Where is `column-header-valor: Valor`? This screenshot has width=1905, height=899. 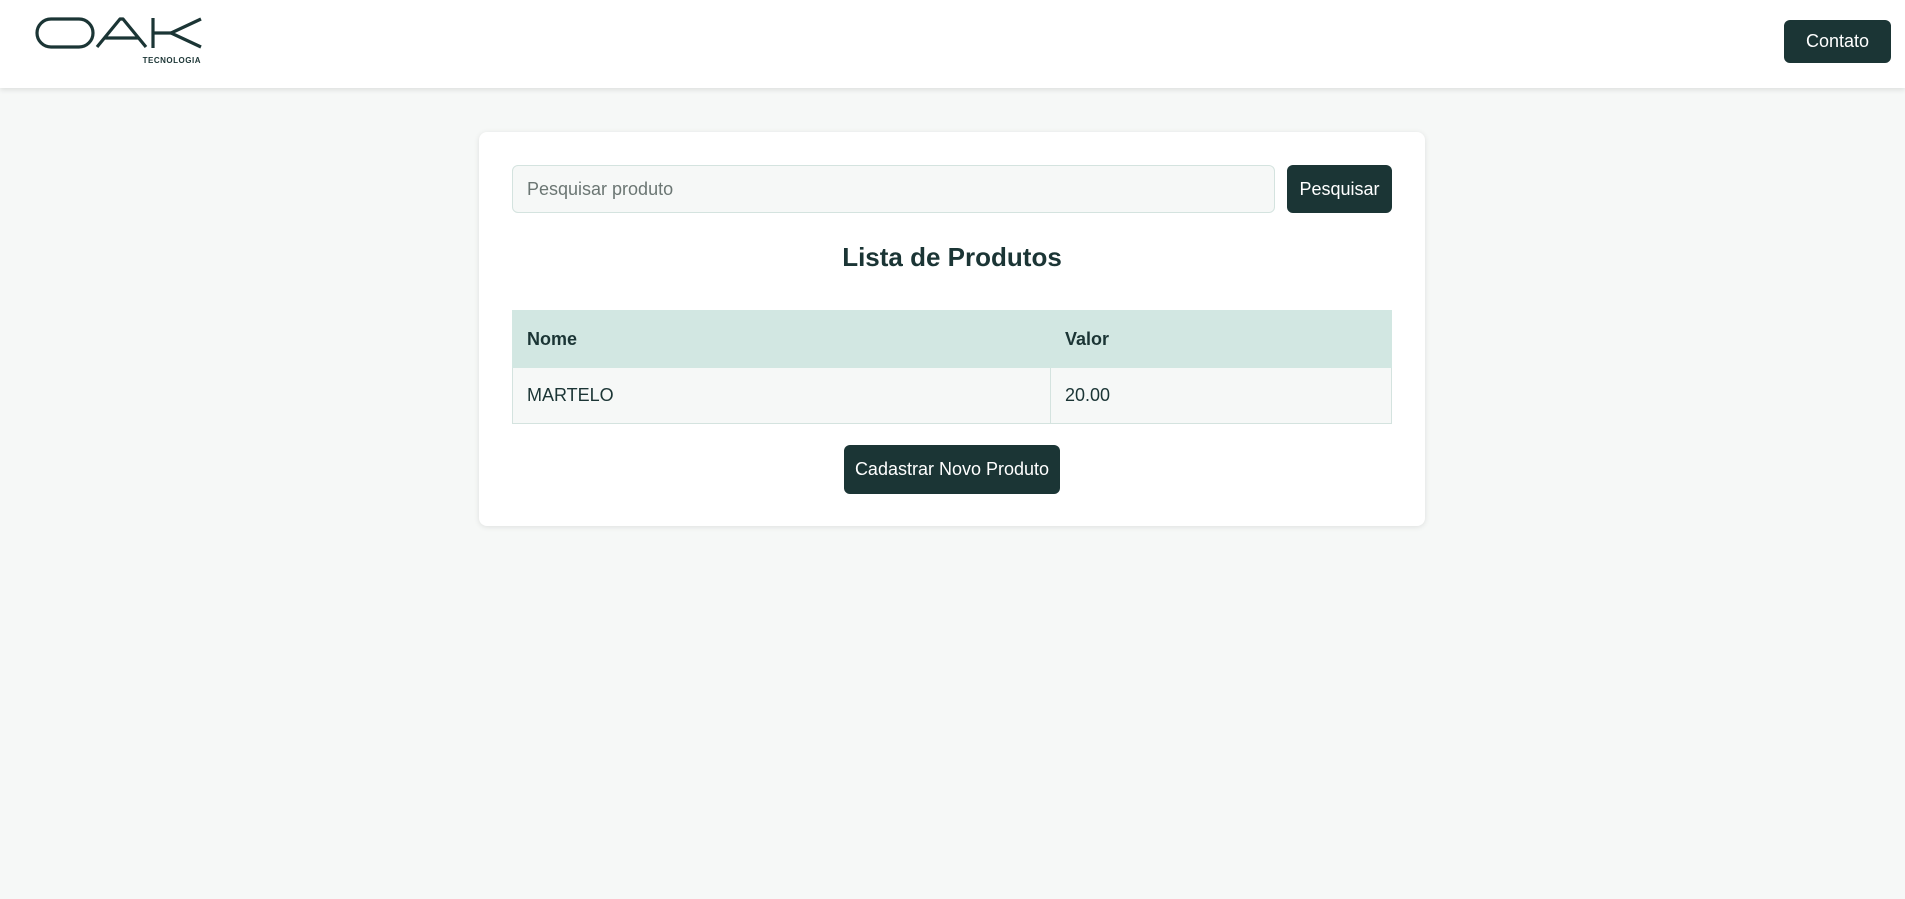
column-header-valor: Valor is located at coordinates (1221, 339).